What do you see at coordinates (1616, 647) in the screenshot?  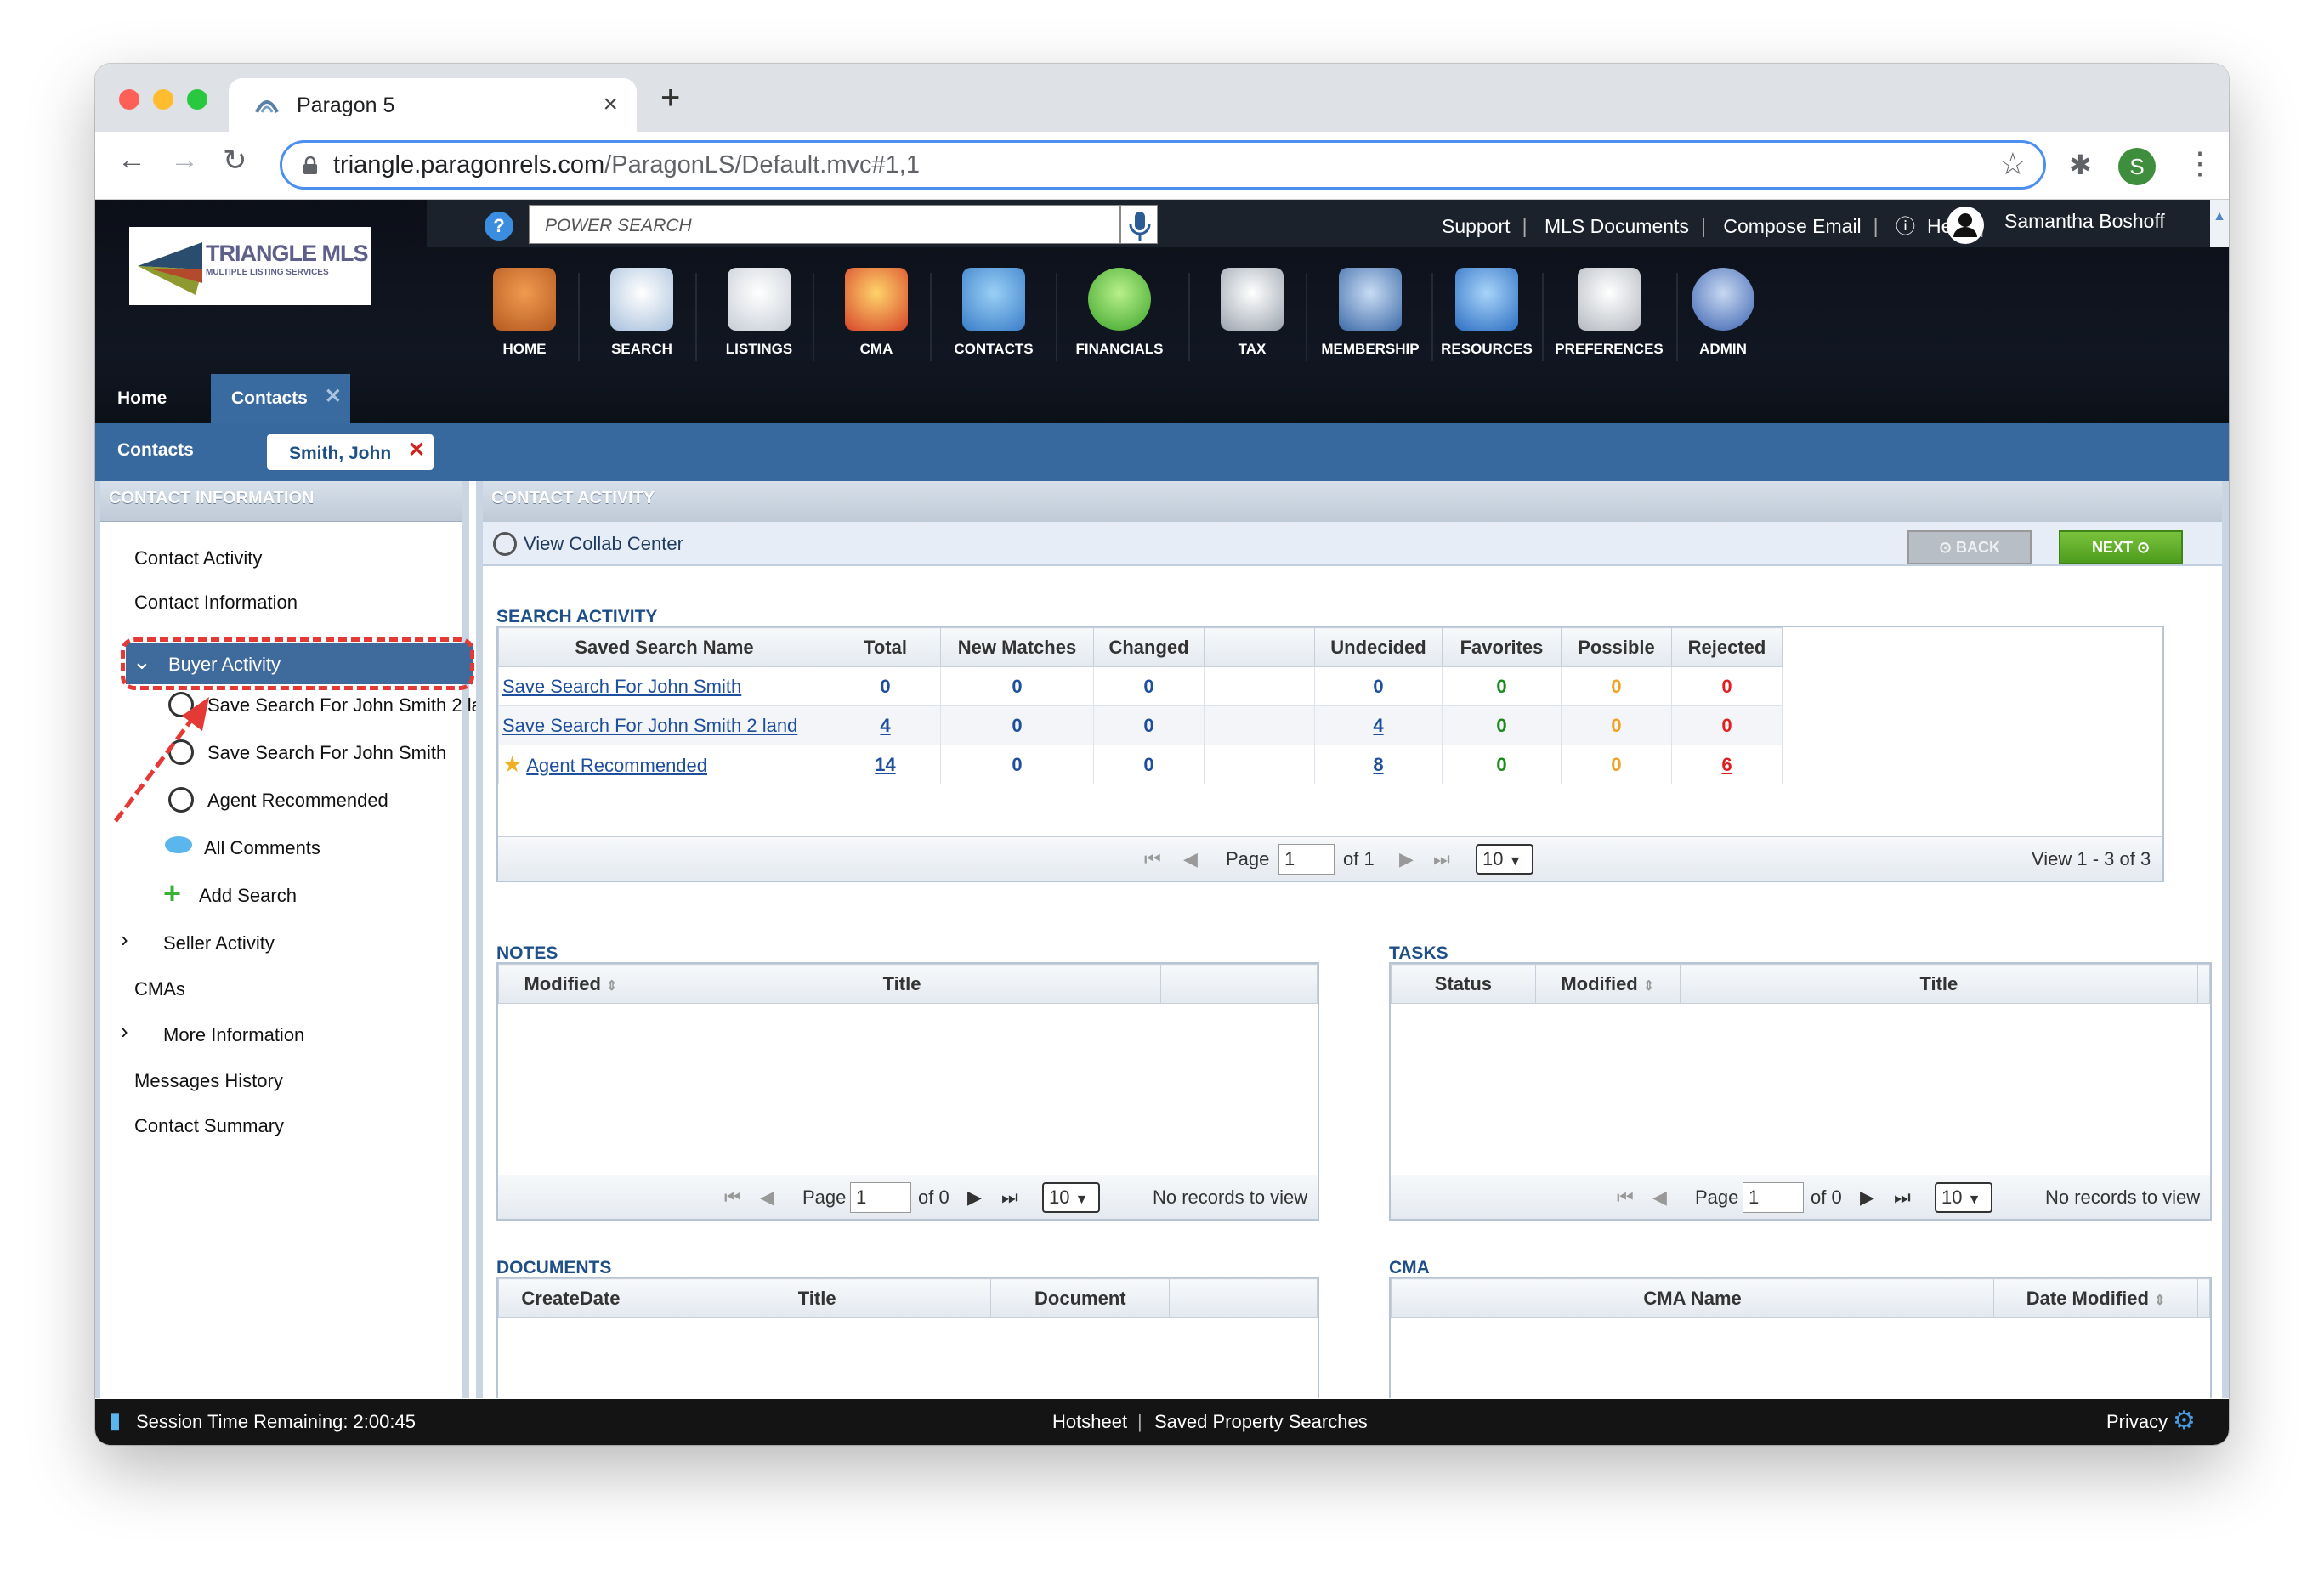 I see `col-possible: Possible` at bounding box center [1616, 647].